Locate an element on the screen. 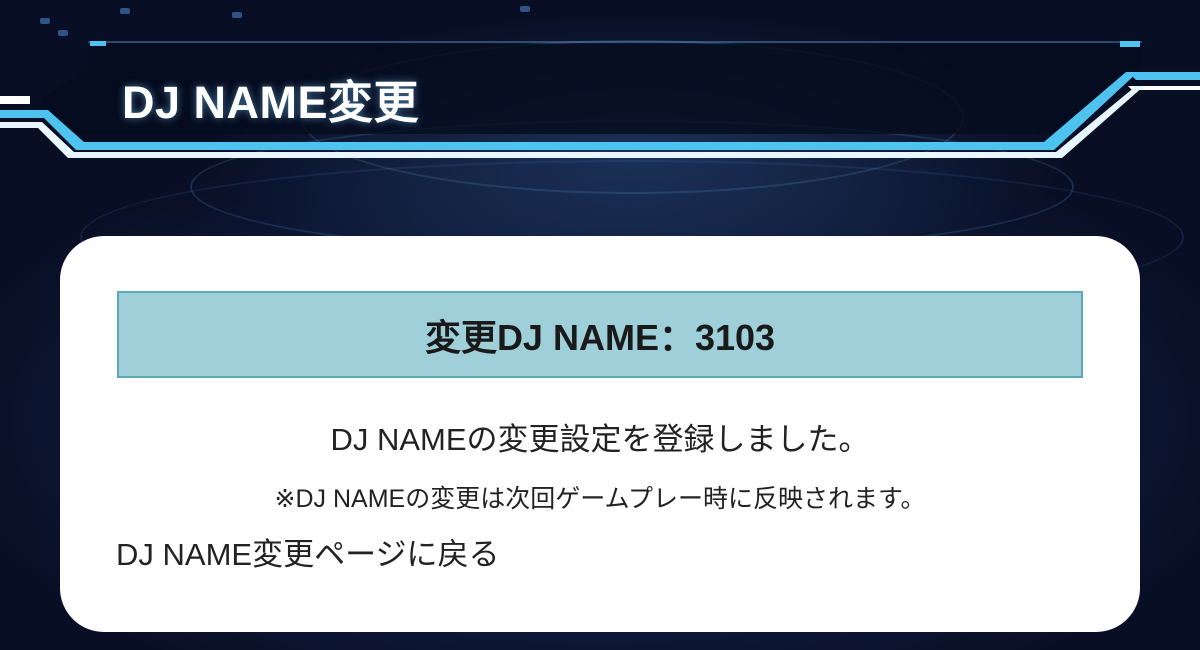  header-right-accent is located at coordinates (1164, 76).